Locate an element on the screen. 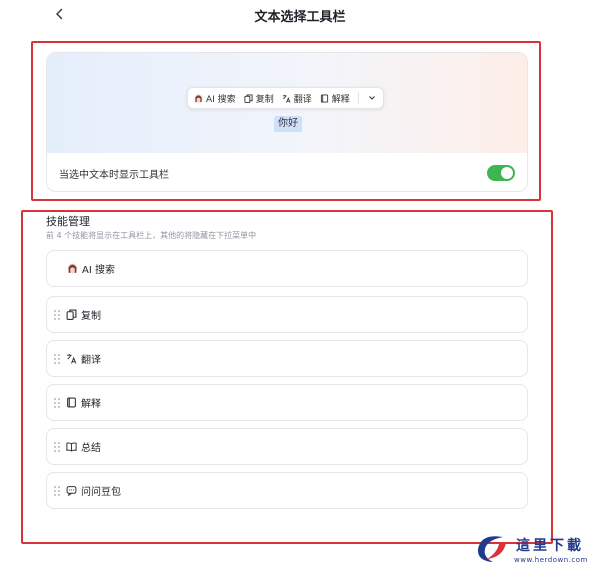  skill-label: 解释 is located at coordinates (91, 404).